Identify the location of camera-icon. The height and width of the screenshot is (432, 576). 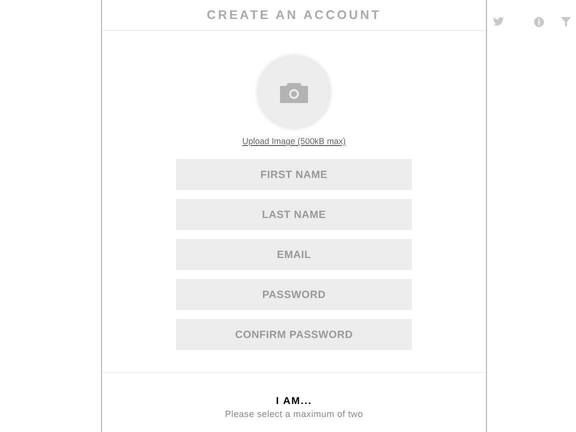
(294, 92).